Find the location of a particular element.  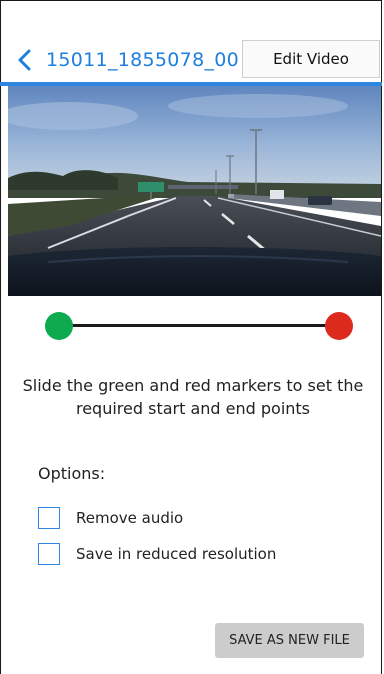

save-as-new-file-button: SAVE AS NEW FILE is located at coordinates (289, 640).